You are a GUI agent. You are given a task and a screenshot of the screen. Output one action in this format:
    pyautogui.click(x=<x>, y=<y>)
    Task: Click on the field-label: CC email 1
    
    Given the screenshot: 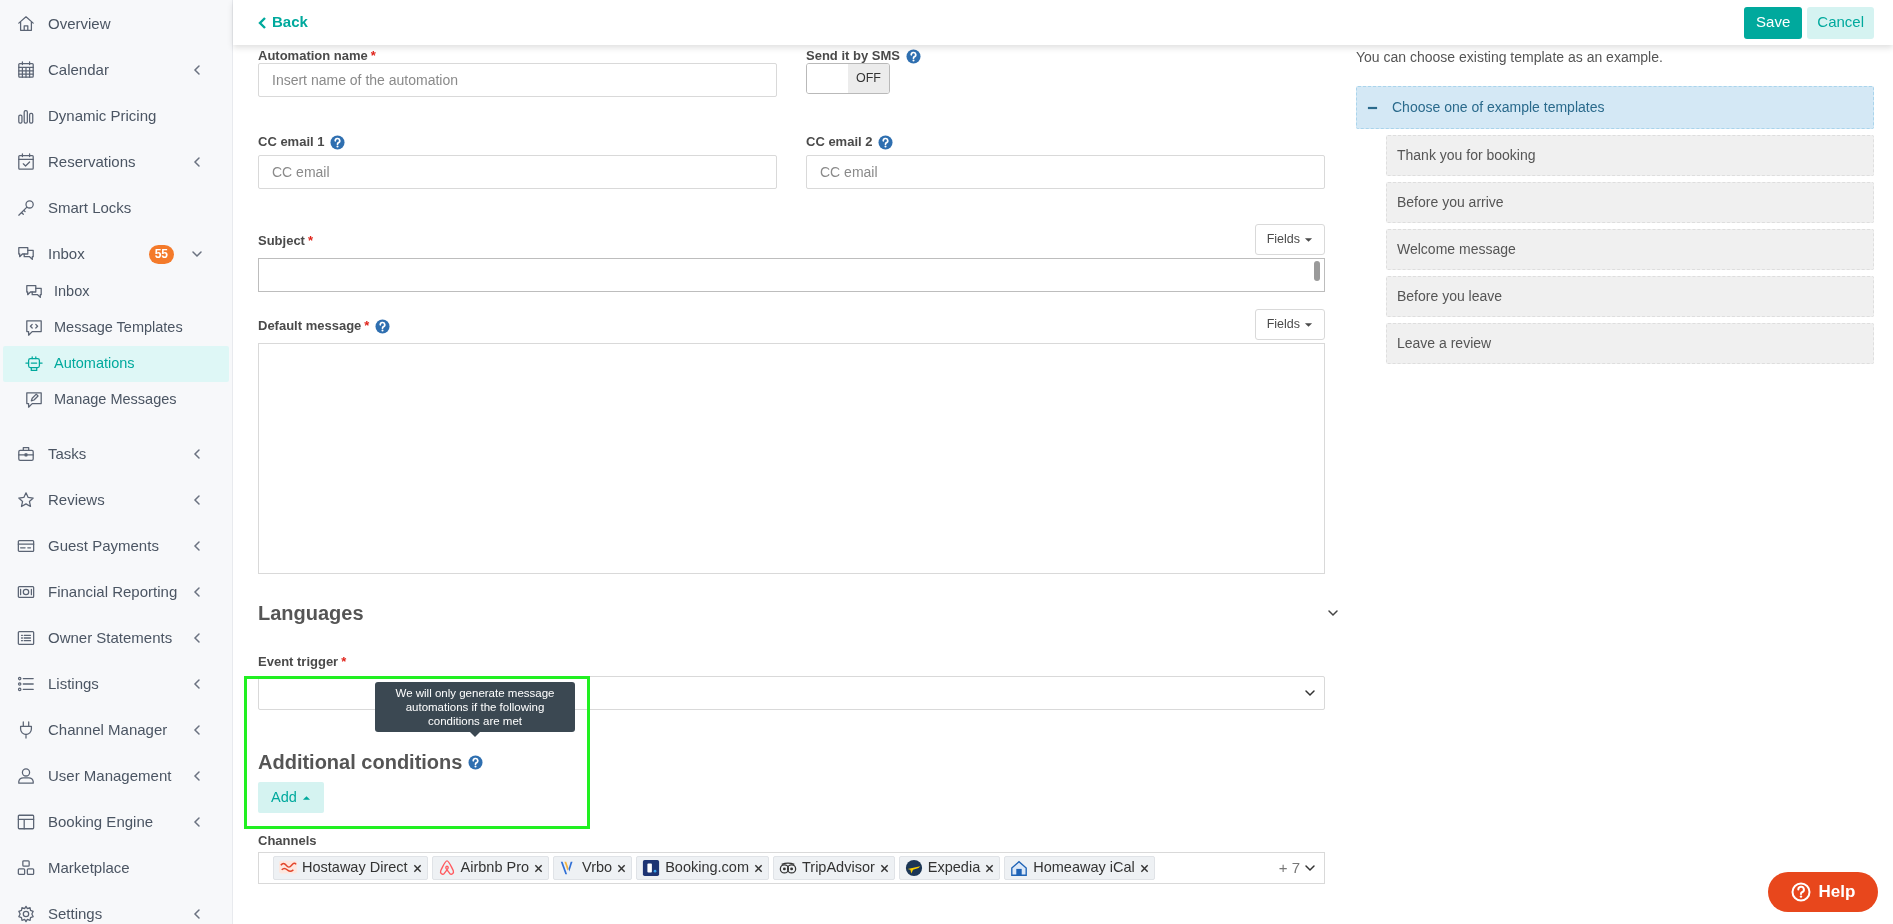 What is the action you would take?
    pyautogui.click(x=291, y=142)
    